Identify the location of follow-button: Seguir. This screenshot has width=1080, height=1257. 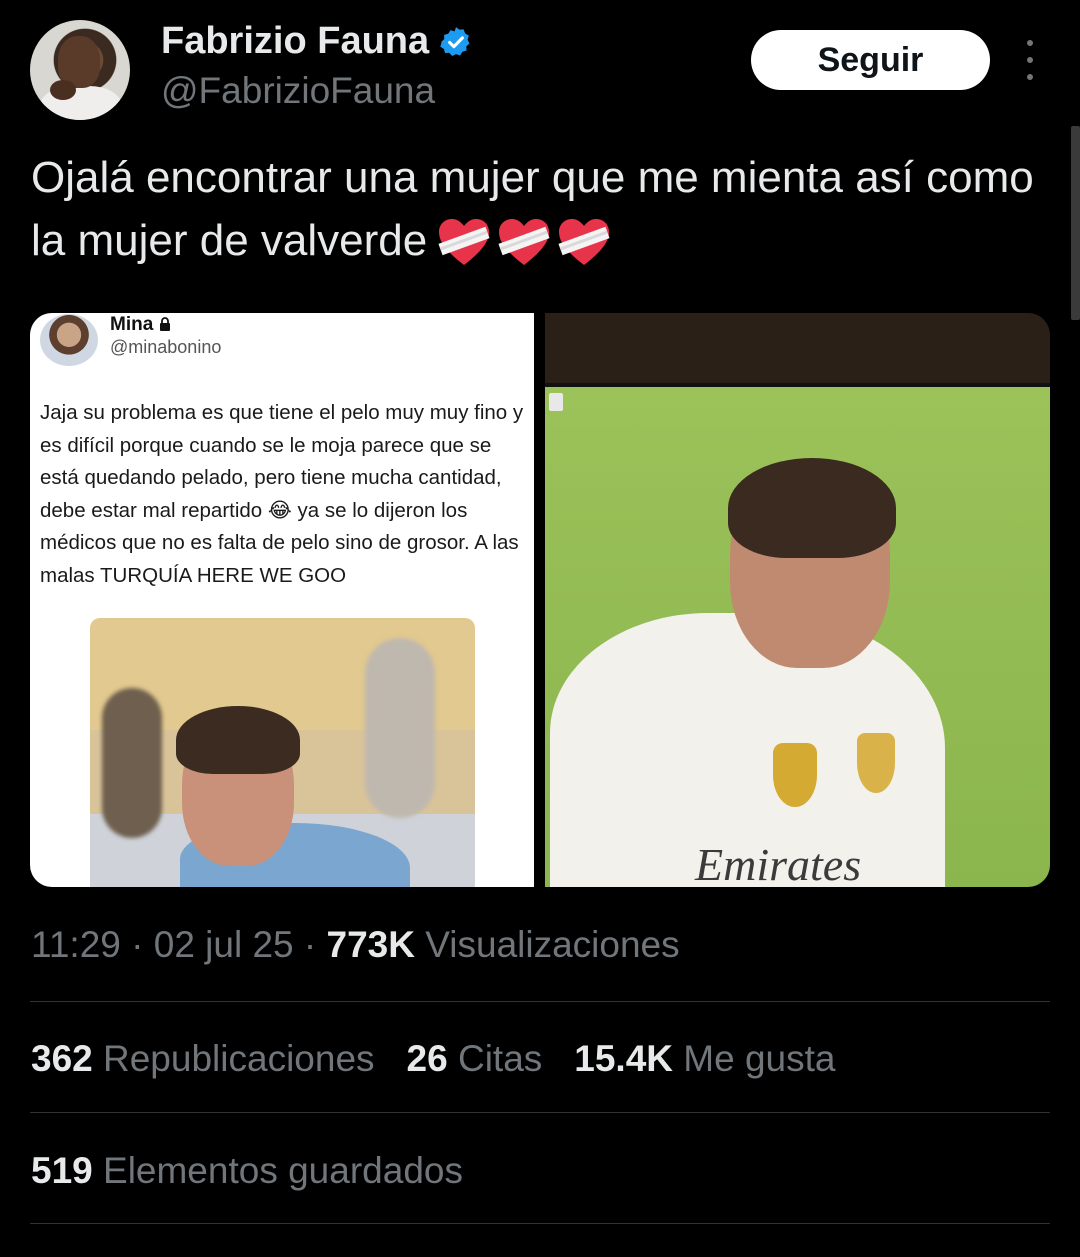
(870, 60).